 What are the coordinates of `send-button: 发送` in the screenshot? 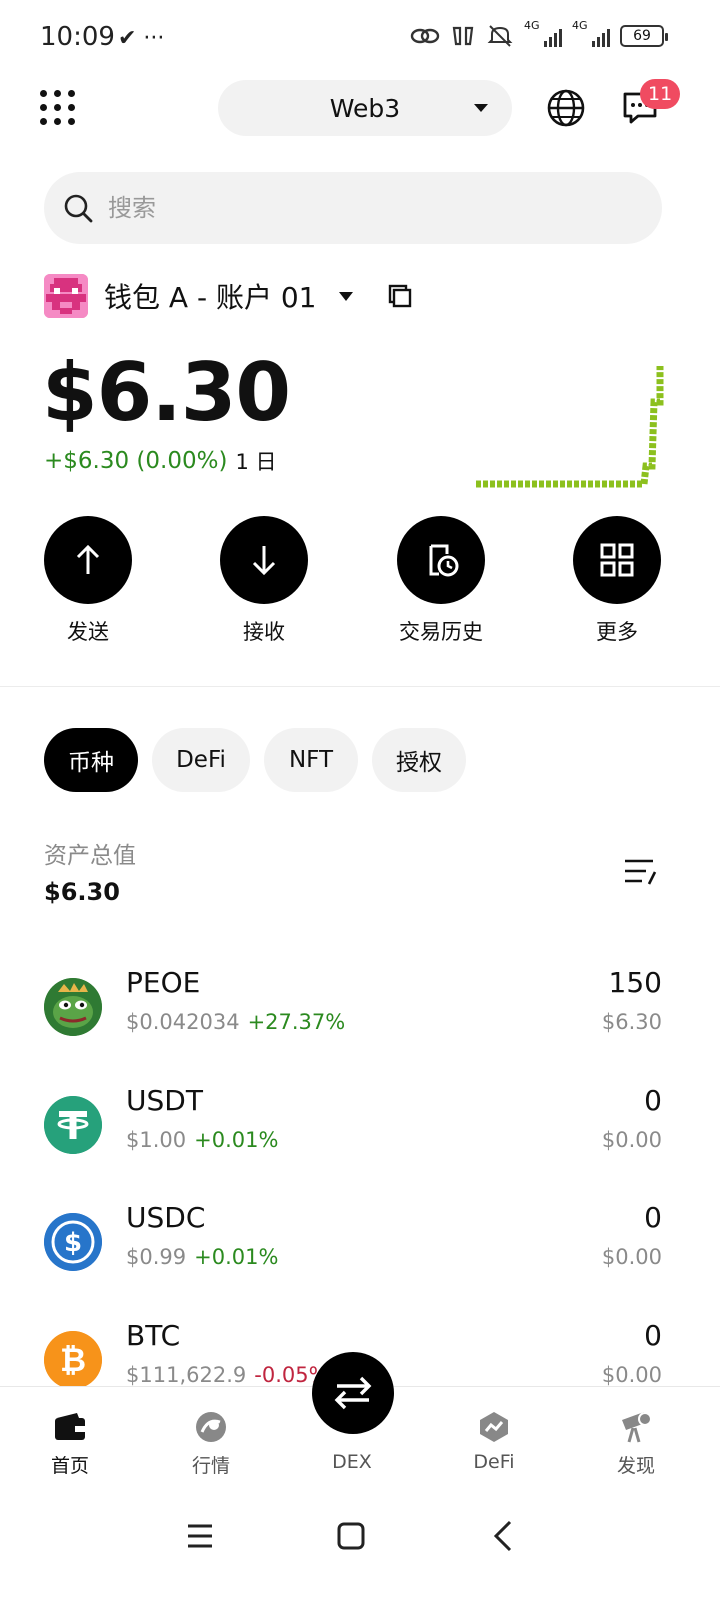 It's located at (88, 581).